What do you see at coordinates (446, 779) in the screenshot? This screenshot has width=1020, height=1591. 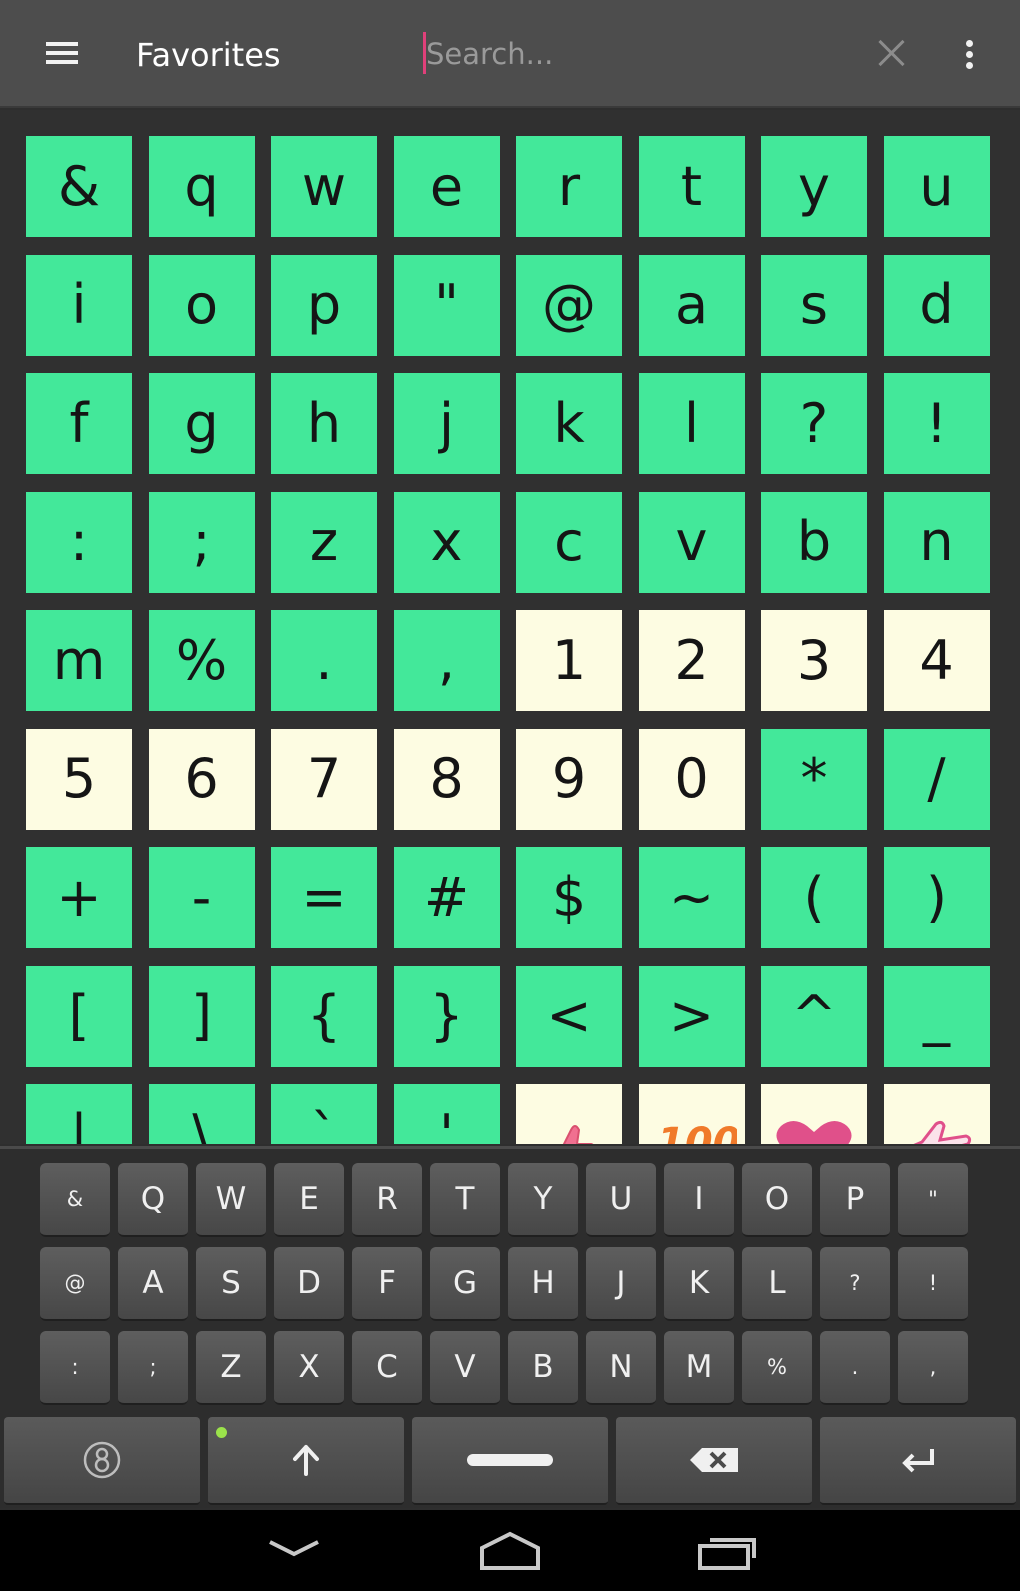 I see `symbol-cell: 8` at bounding box center [446, 779].